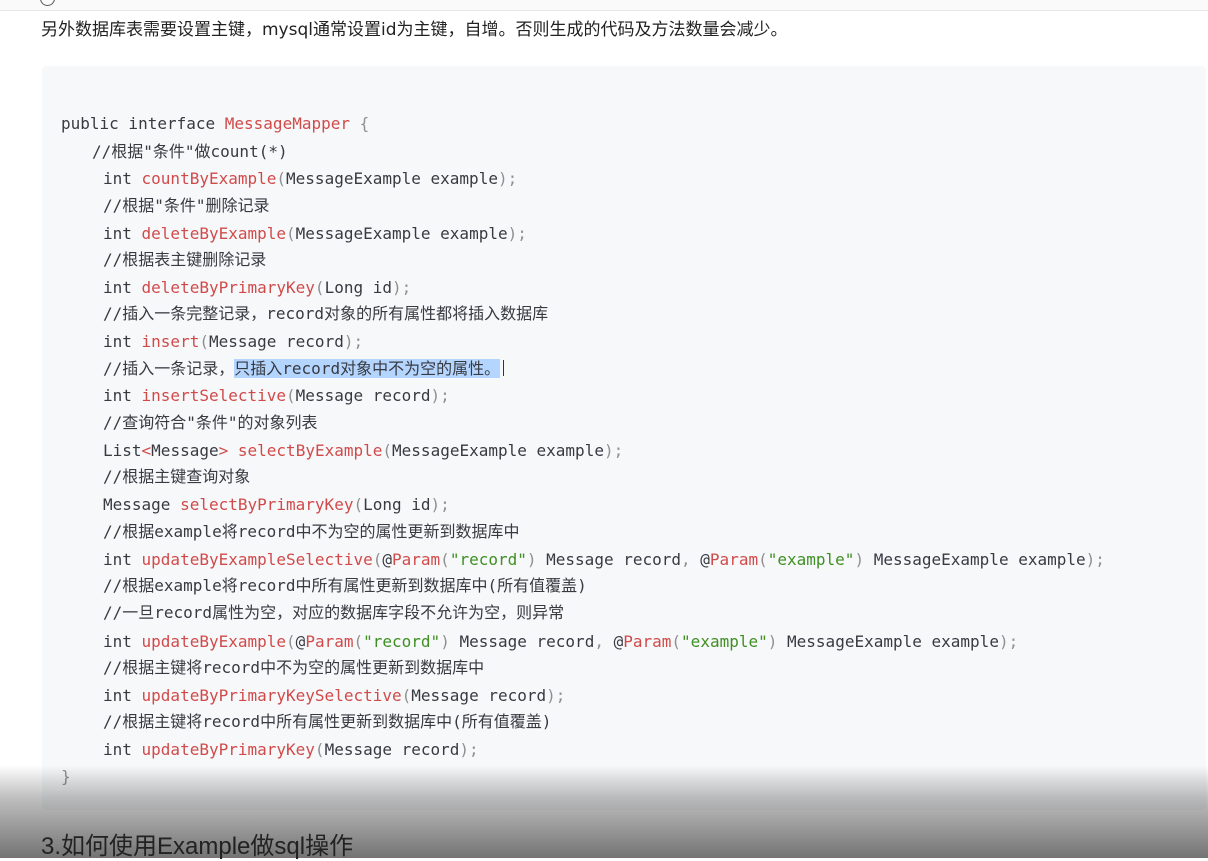  I want to click on code-comment: //一旦record属性为空，对应的数据库字段不允许为空，则异常, so click(334, 612).